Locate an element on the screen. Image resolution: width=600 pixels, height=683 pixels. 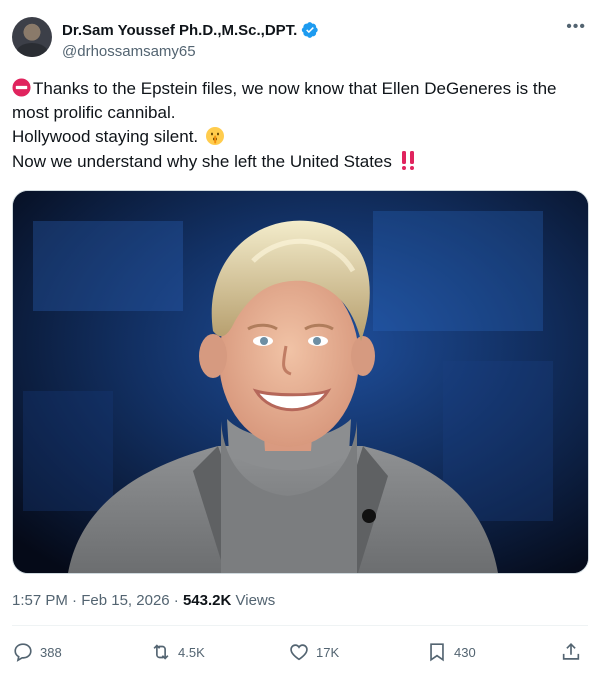
divider is located at coordinates (300, 625).